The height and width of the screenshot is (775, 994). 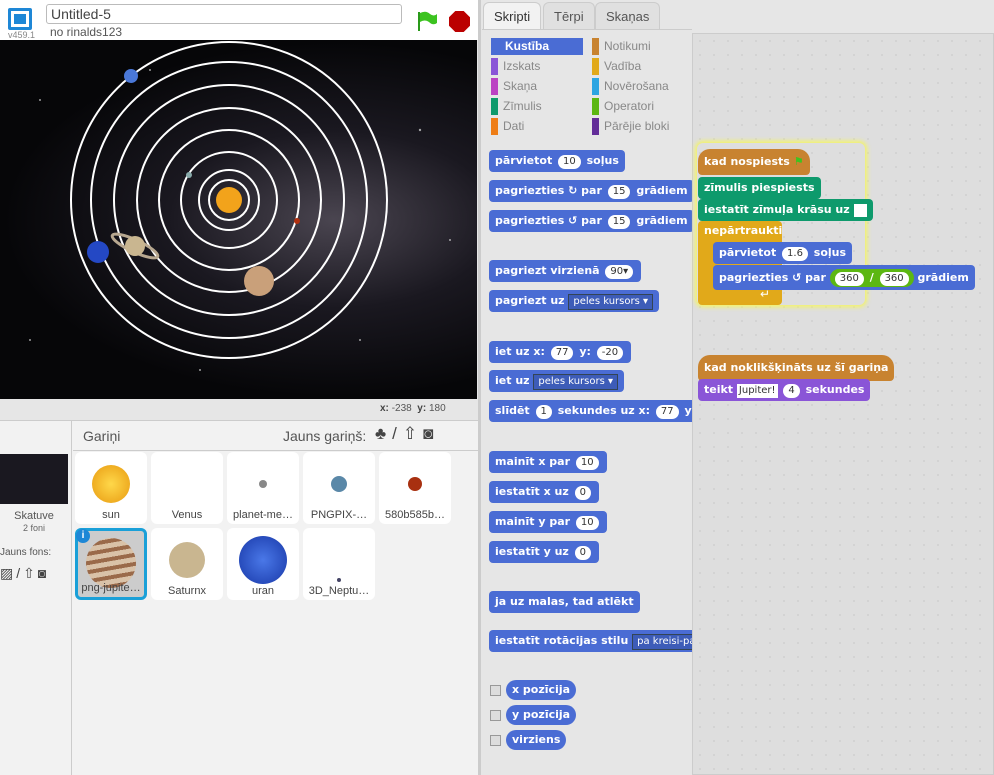 I want to click on glide-block: slīdēt 1 sekundes uz x: 77 y: -2, so click(x=590, y=411).